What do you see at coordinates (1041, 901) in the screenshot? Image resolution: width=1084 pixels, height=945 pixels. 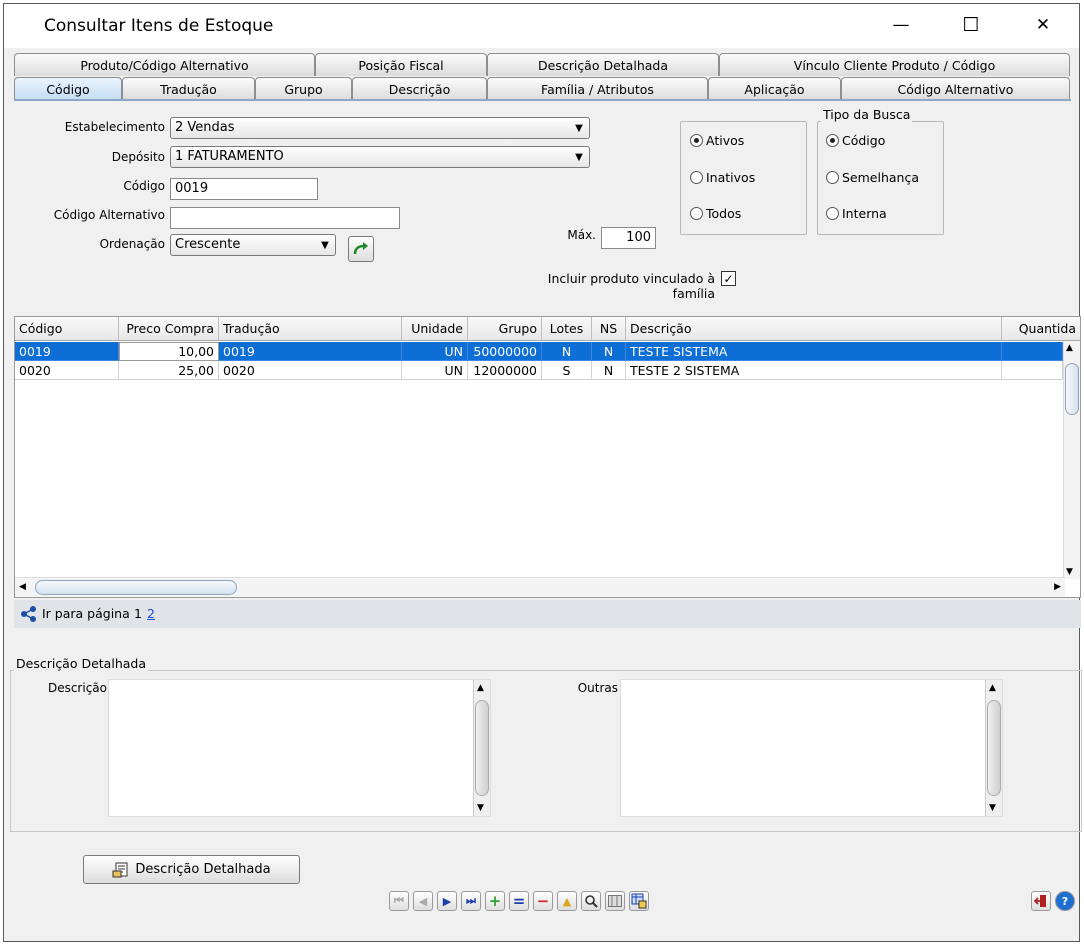 I see `exit-button` at bounding box center [1041, 901].